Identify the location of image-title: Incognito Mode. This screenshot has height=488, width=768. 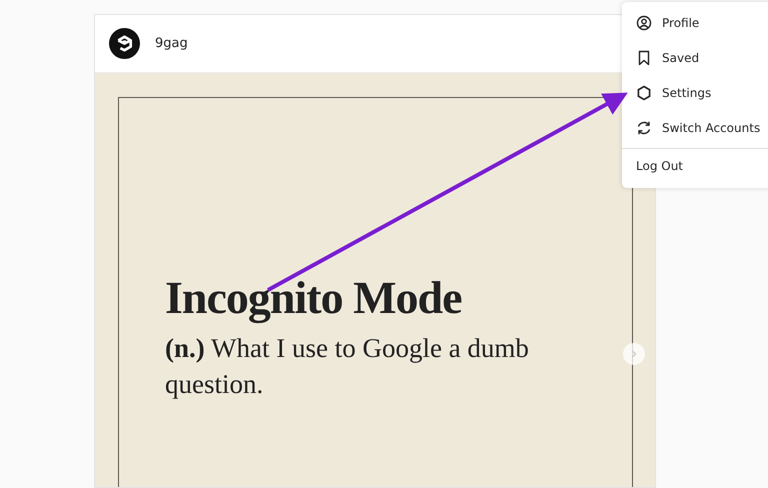
(313, 298).